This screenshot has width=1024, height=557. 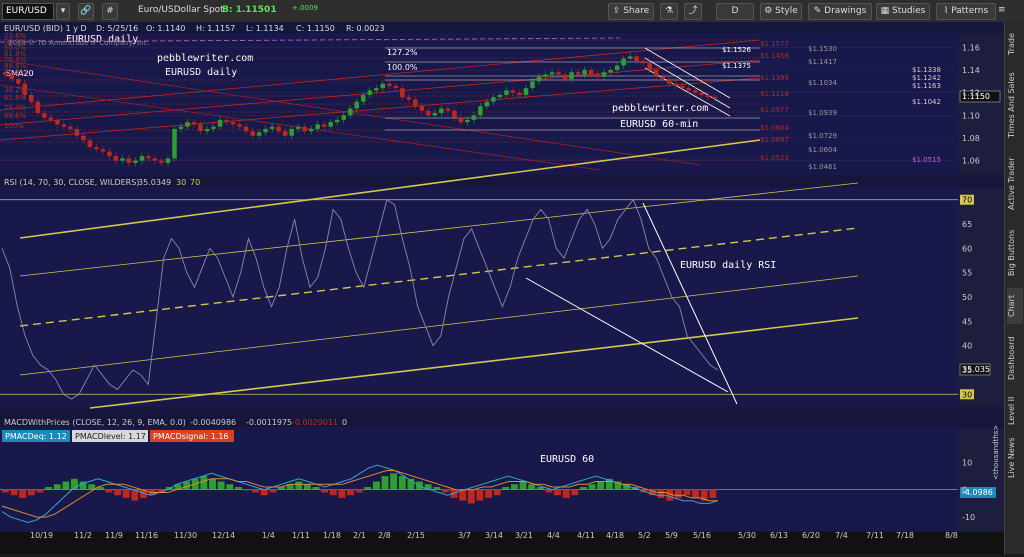 I want to click on sidebar-tab-times-and-sales: Times And Sales, so click(x=1015, y=105).